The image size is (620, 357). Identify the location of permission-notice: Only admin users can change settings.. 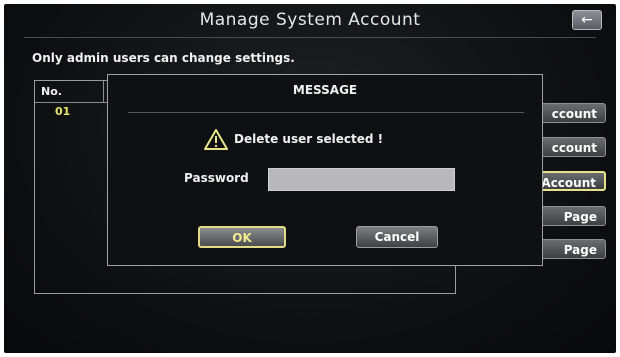
(163, 58).